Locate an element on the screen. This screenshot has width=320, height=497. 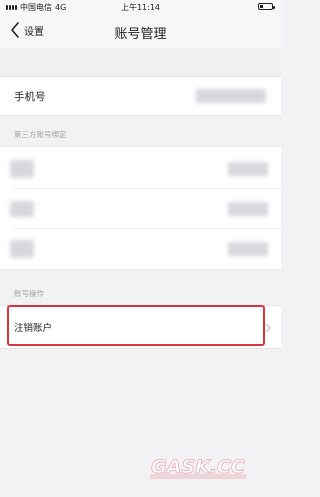
phone-number-redacted is located at coordinates (231, 96).